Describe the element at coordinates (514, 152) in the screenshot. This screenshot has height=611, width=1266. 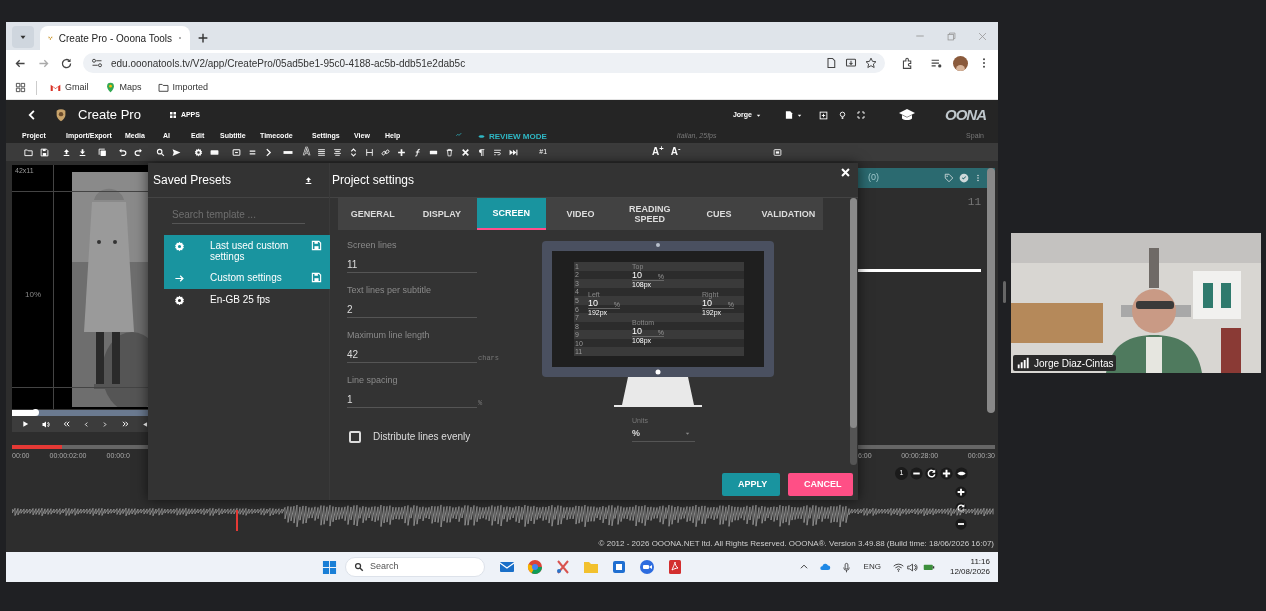
I see `skip-end-icon` at that location.